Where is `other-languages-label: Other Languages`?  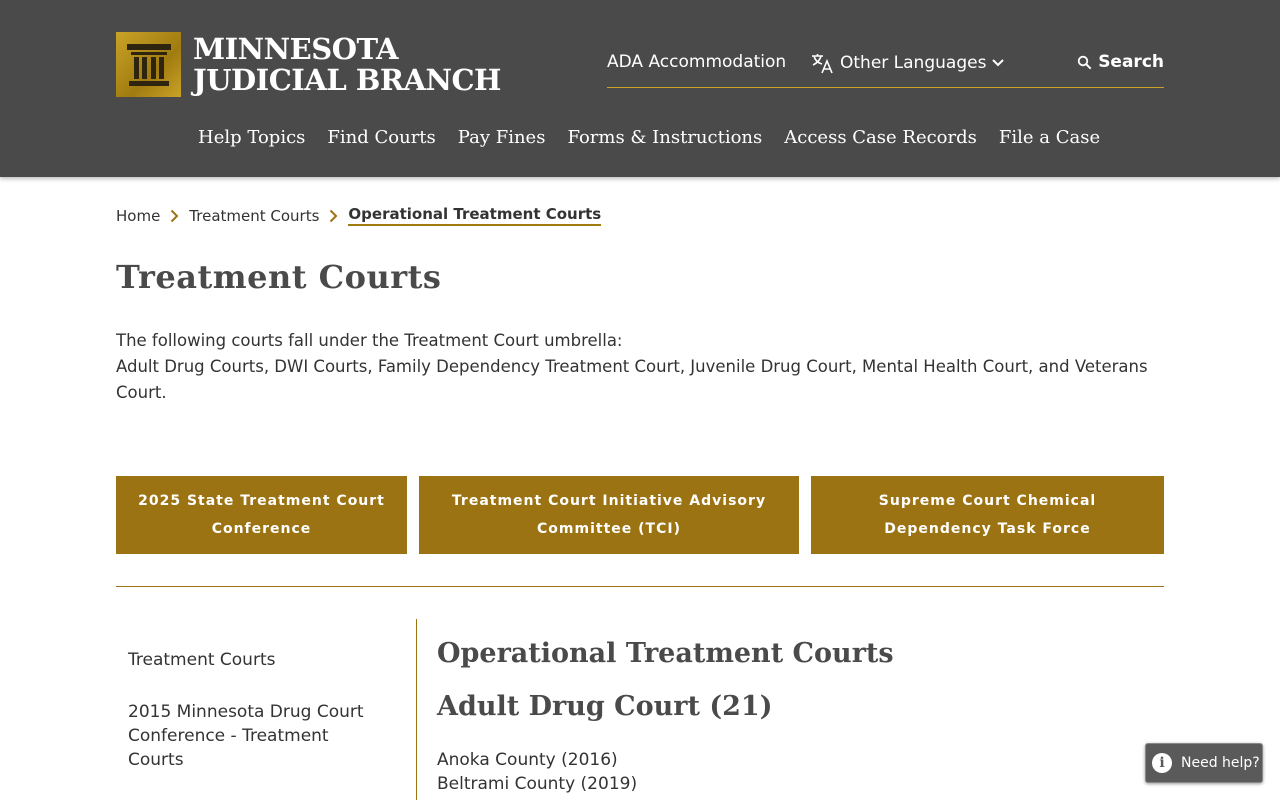
other-languages-label: Other Languages is located at coordinates (913, 63).